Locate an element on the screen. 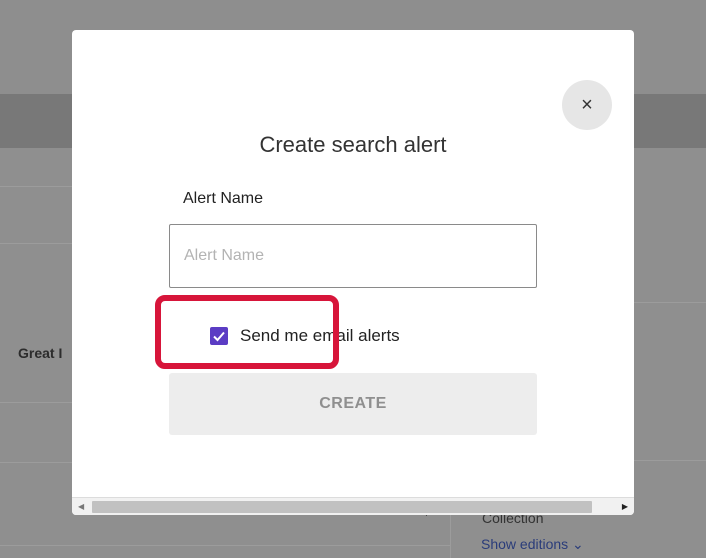  dialog-title: Create search alert is located at coordinates (353, 144).